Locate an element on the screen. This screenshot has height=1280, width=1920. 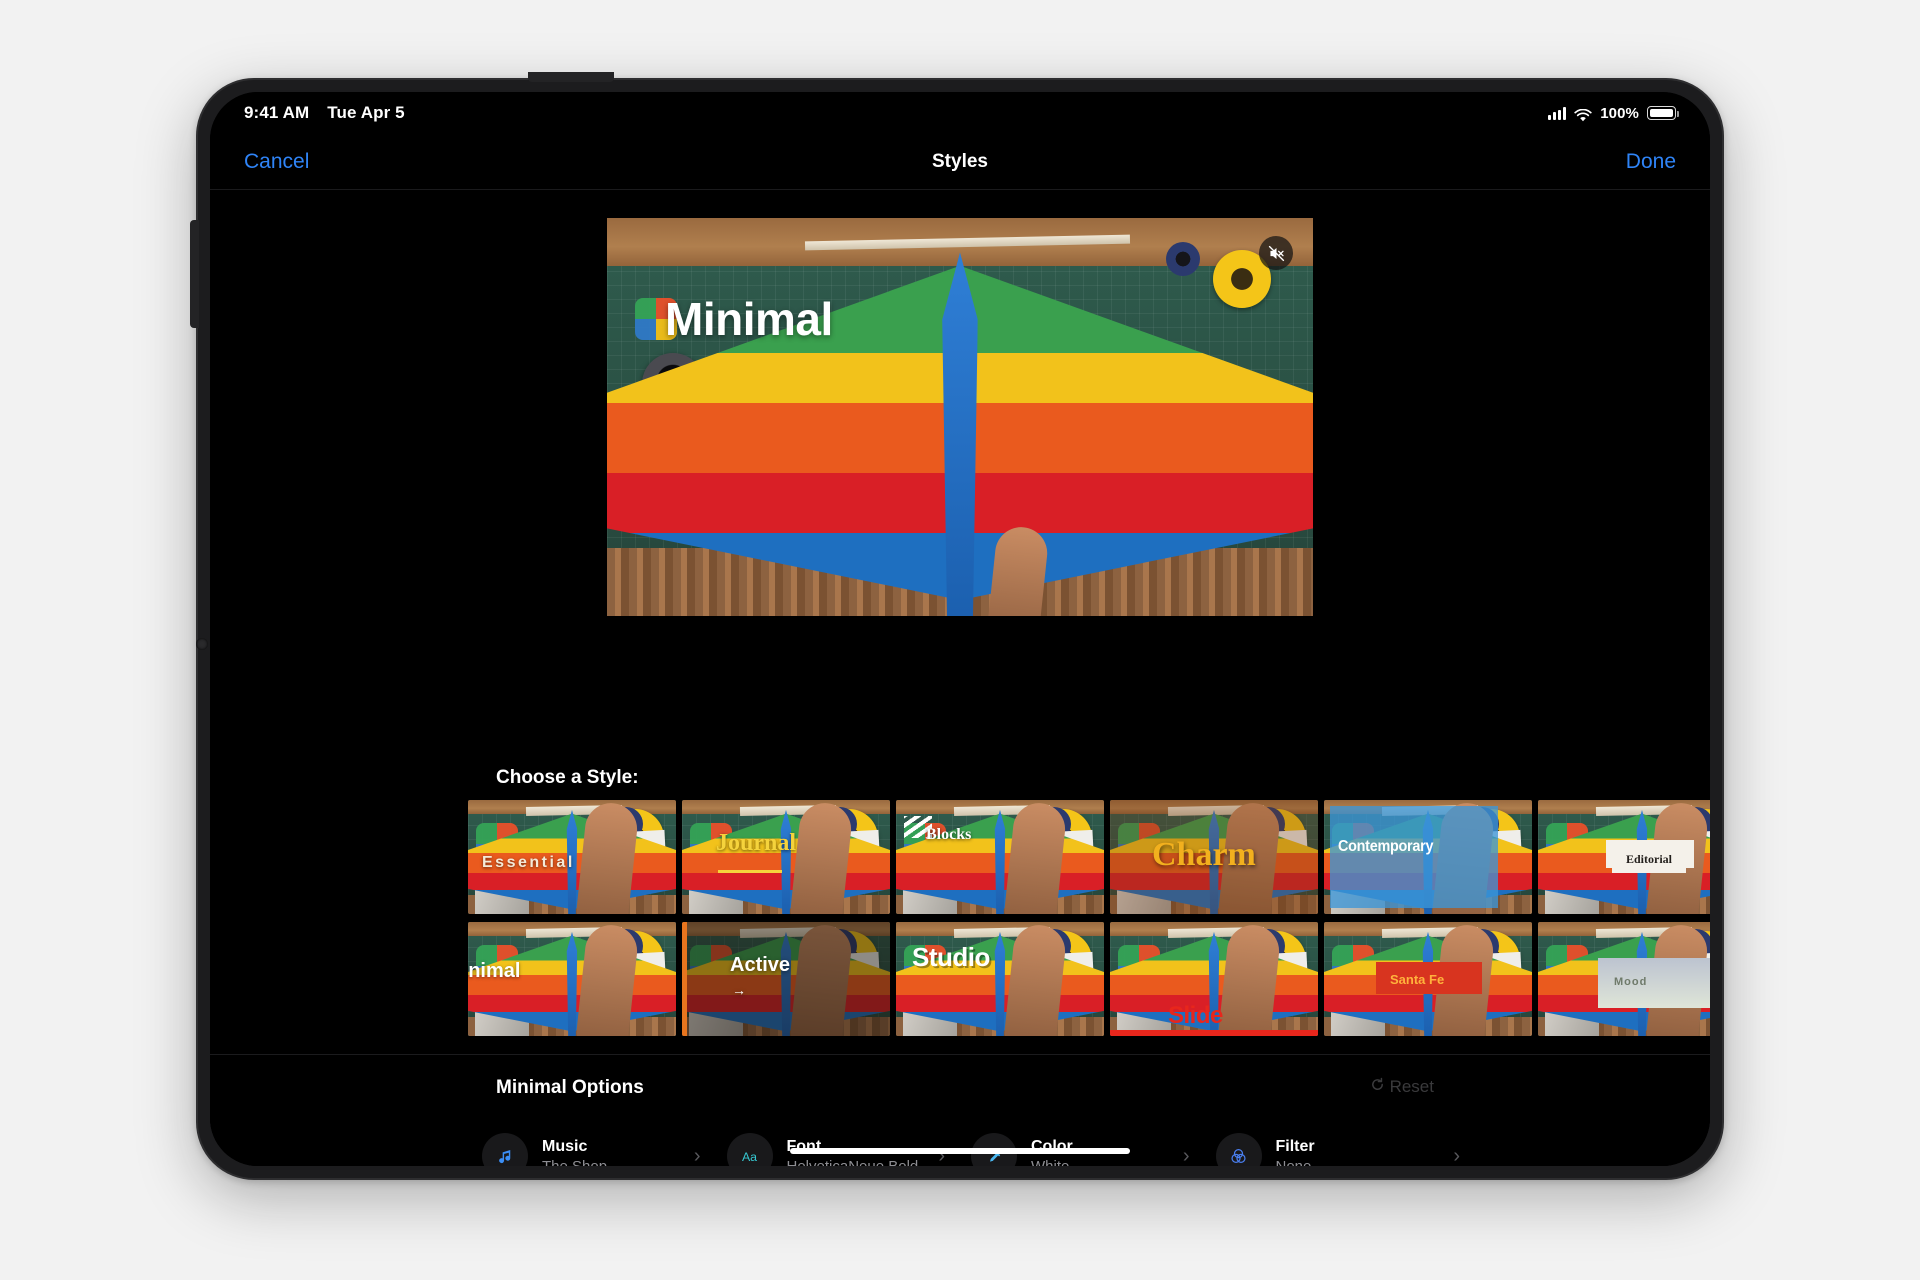
option-title: Filter is located at coordinates (1295, 1146).